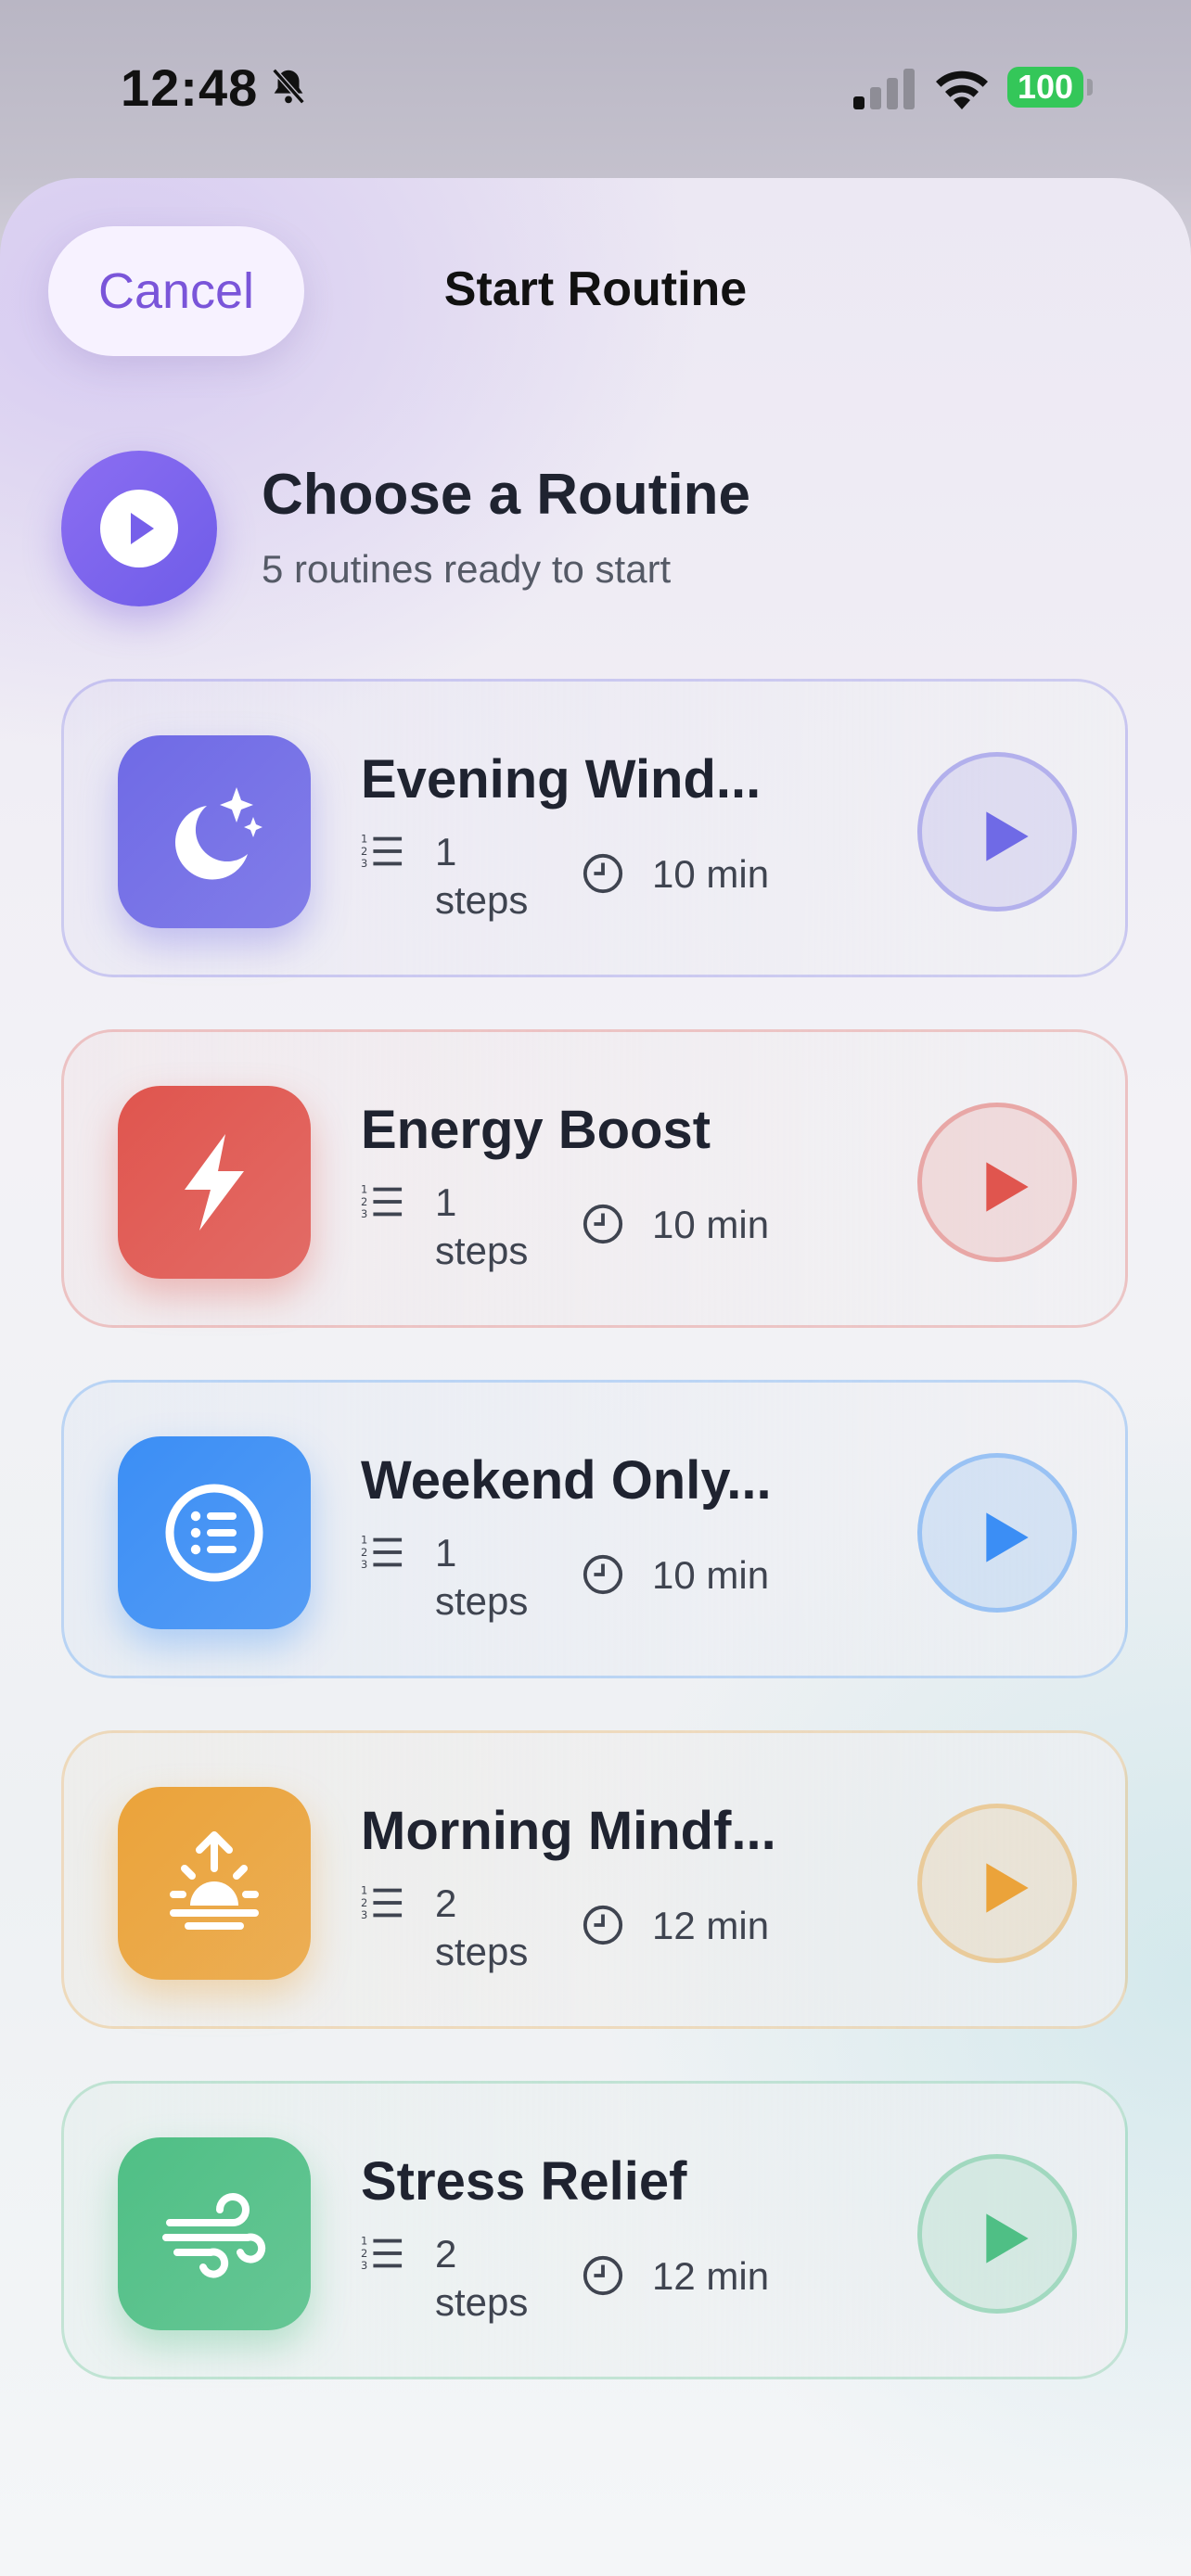  Describe the element at coordinates (595, 88) in the screenshot. I see `status-bar: 12:48 100` at that location.